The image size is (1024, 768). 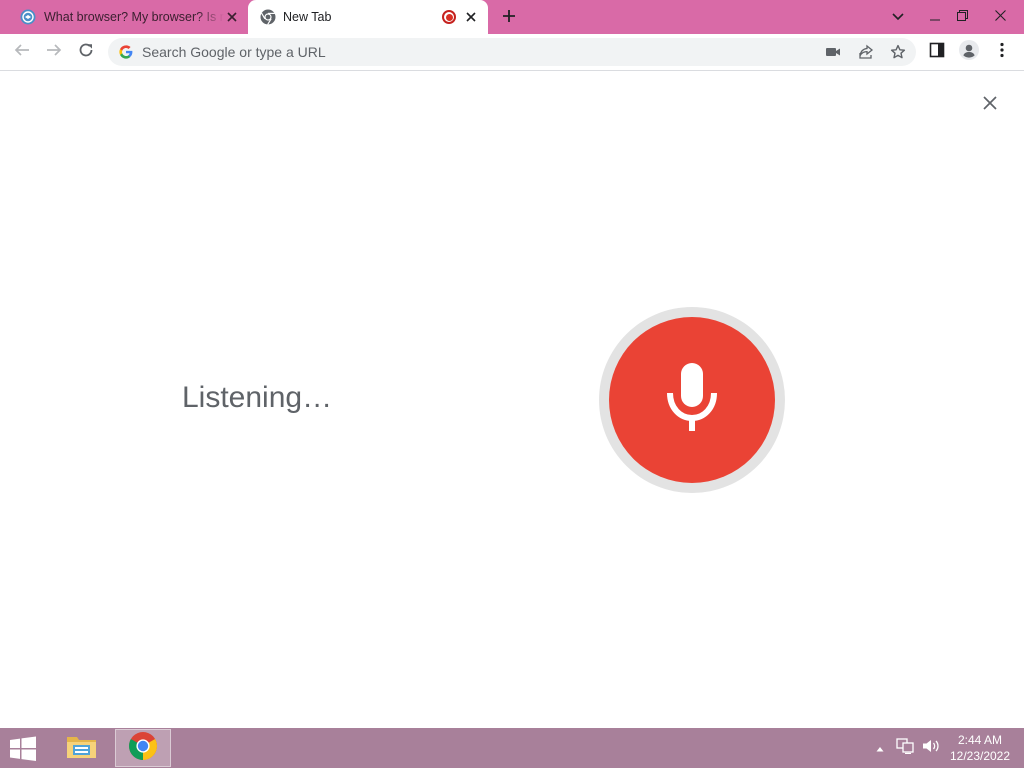 I want to click on chrome-taskbar-icon, so click(x=143, y=748).